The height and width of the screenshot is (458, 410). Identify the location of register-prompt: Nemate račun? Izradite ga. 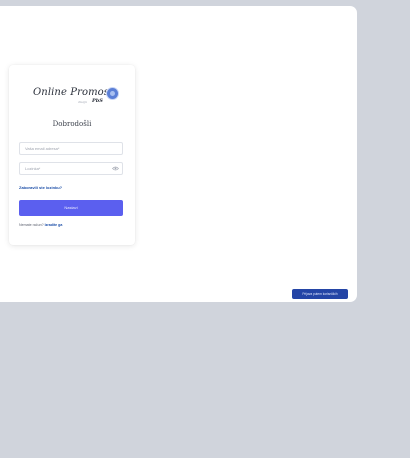
(40, 225).